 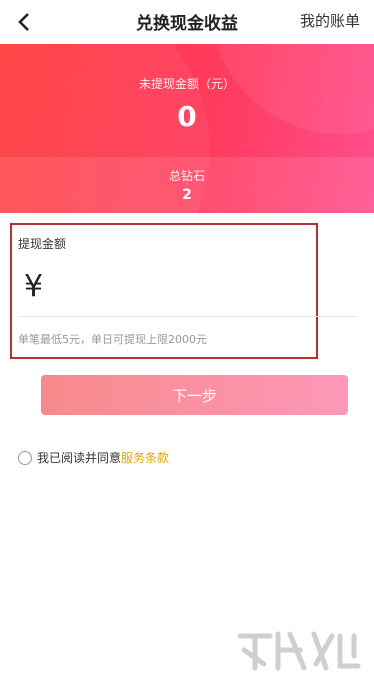 I want to click on unwithdrawn-amount-label: 未提现金额（元）, so click(x=186, y=84).